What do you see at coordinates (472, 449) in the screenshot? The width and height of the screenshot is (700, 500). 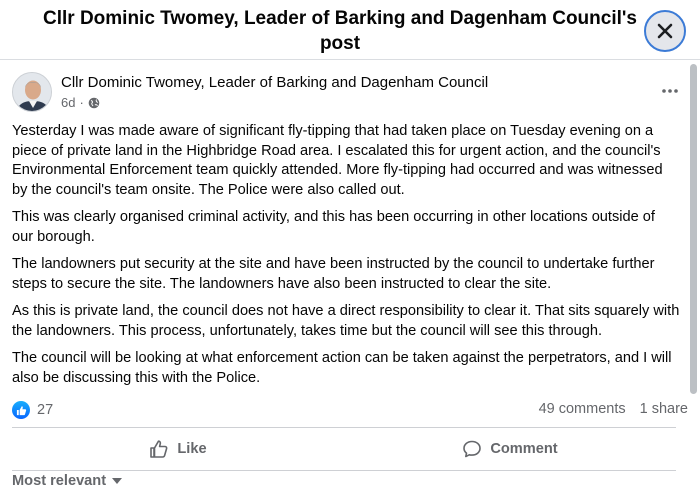 I see `comment-icon` at bounding box center [472, 449].